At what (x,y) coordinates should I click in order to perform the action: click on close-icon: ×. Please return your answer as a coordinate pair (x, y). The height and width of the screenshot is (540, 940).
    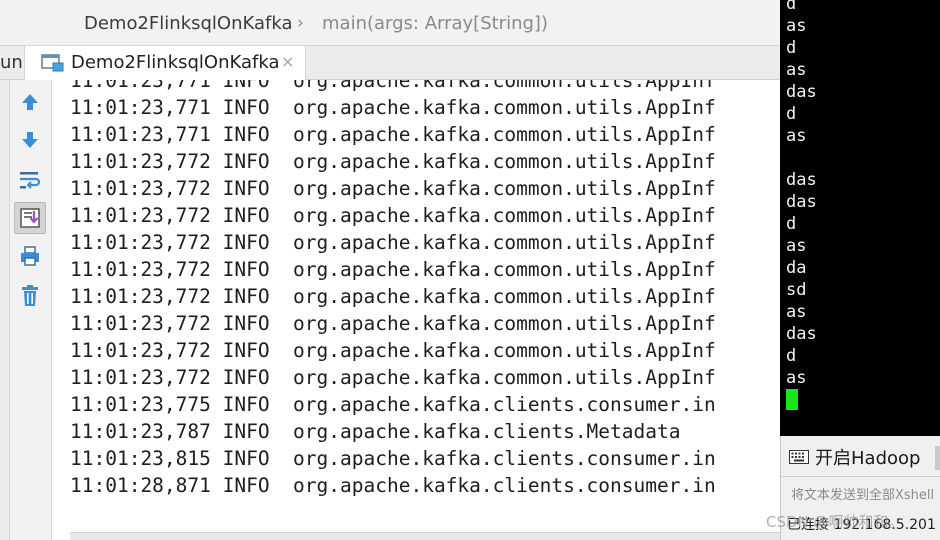
    Looking at the image, I should click on (287, 61).